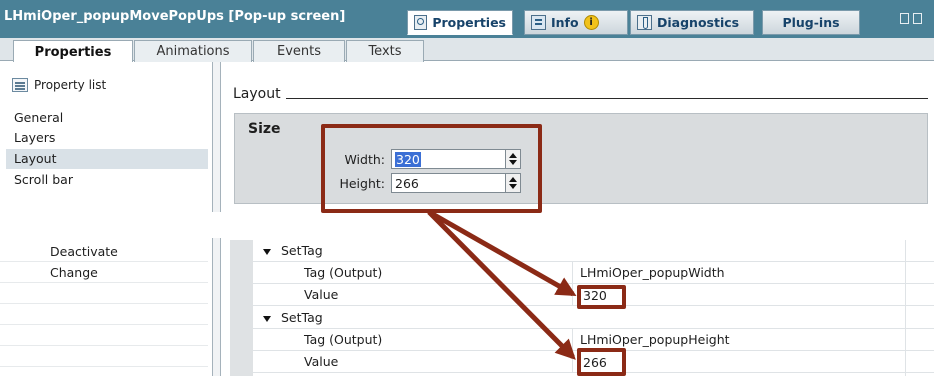 The width and height of the screenshot is (934, 376). Describe the element at coordinates (448, 183) in the screenshot. I see `height-field: 266` at that location.